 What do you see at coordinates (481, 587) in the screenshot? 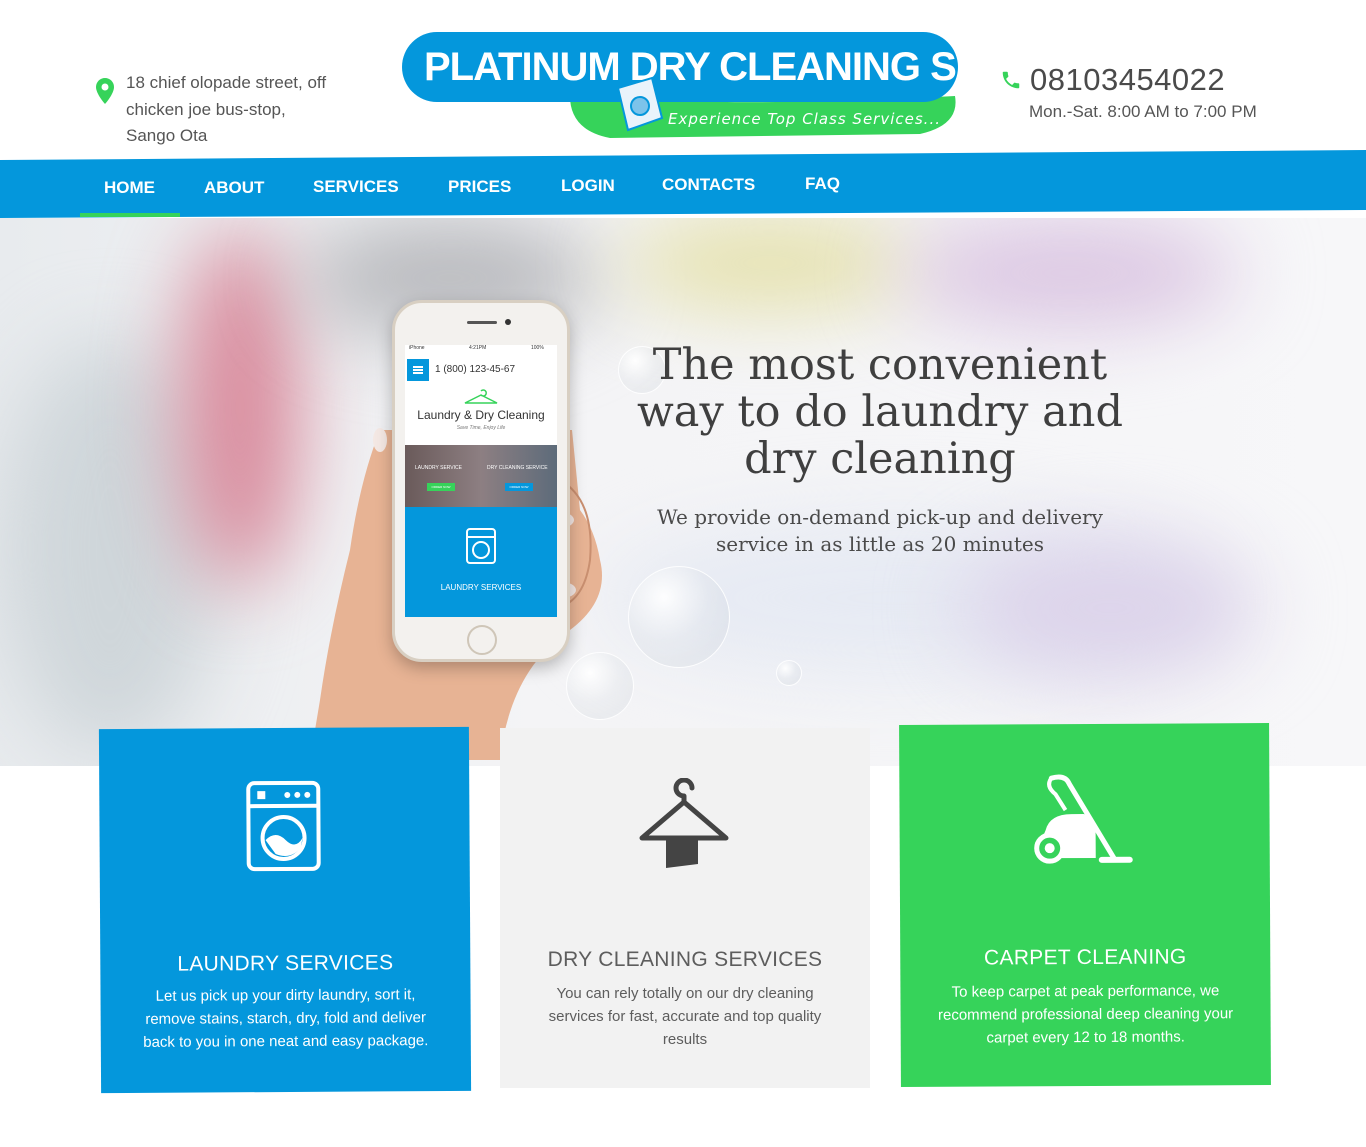
I see `mock-section-title: LAUNDRY SERVICES` at bounding box center [481, 587].